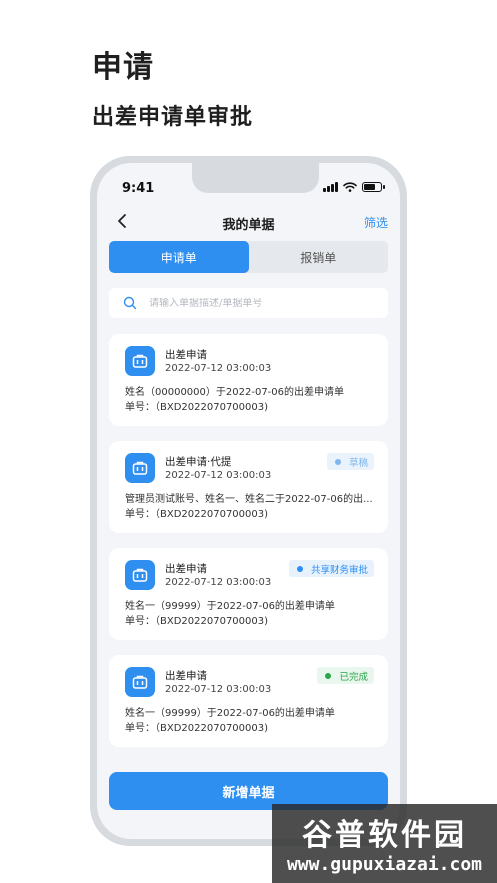 The width and height of the screenshot is (497, 883). What do you see at coordinates (235, 392) in the screenshot?
I see `card-description: 姓名（00000000）于2022-07-06的出差申请单` at bounding box center [235, 392].